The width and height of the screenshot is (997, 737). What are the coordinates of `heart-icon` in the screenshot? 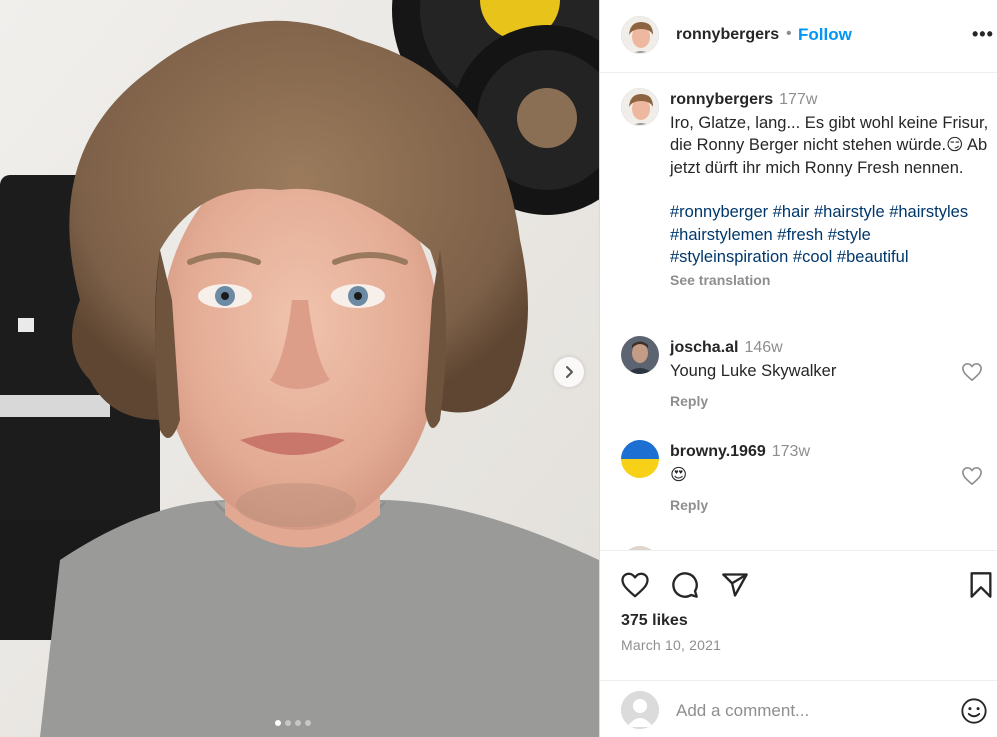 It's located at (635, 585).